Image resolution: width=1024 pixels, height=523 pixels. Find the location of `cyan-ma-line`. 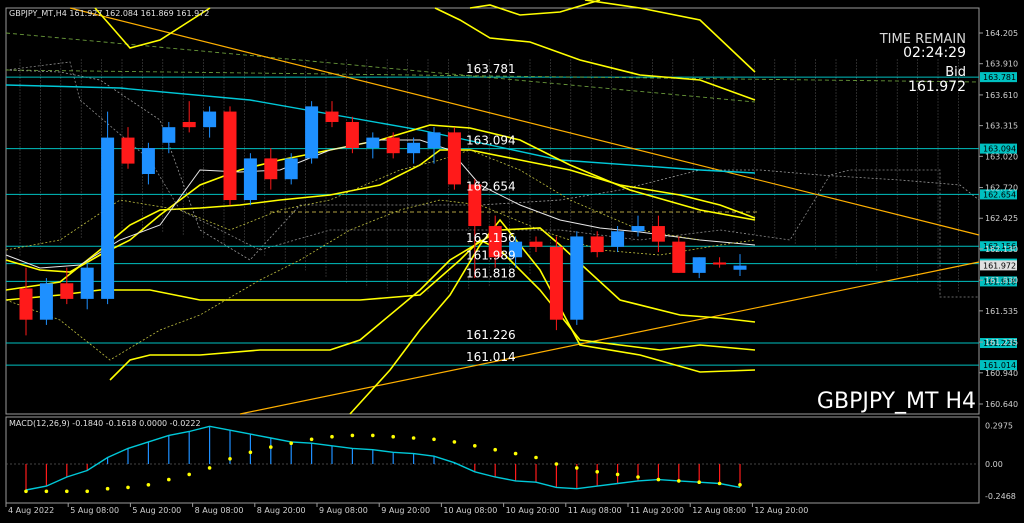

cyan-ma-line is located at coordinates (380, 129).